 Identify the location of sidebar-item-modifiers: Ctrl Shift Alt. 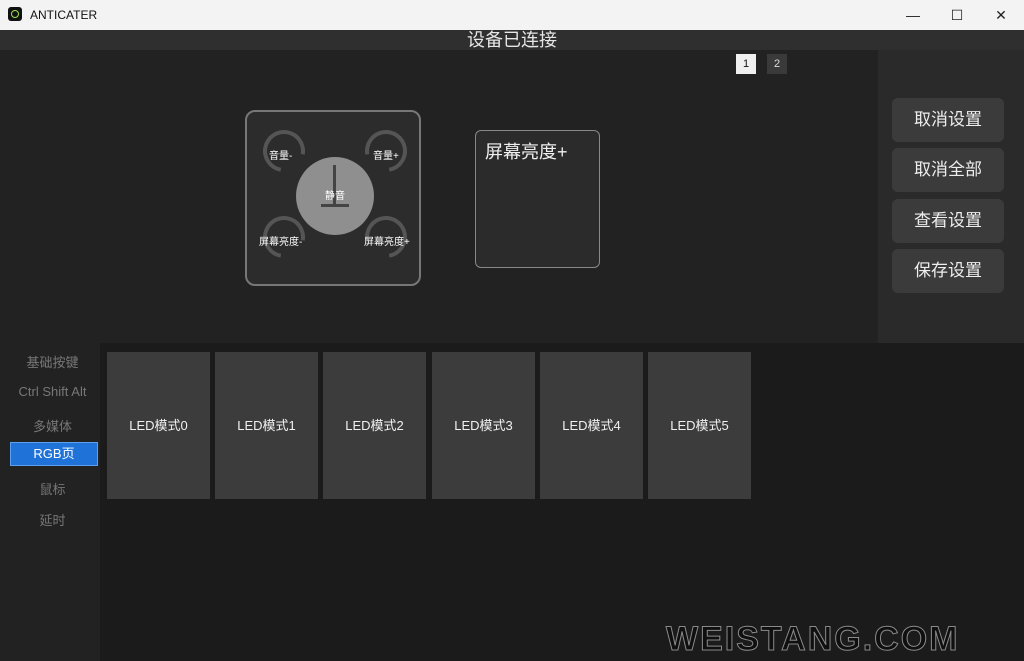
(52, 391).